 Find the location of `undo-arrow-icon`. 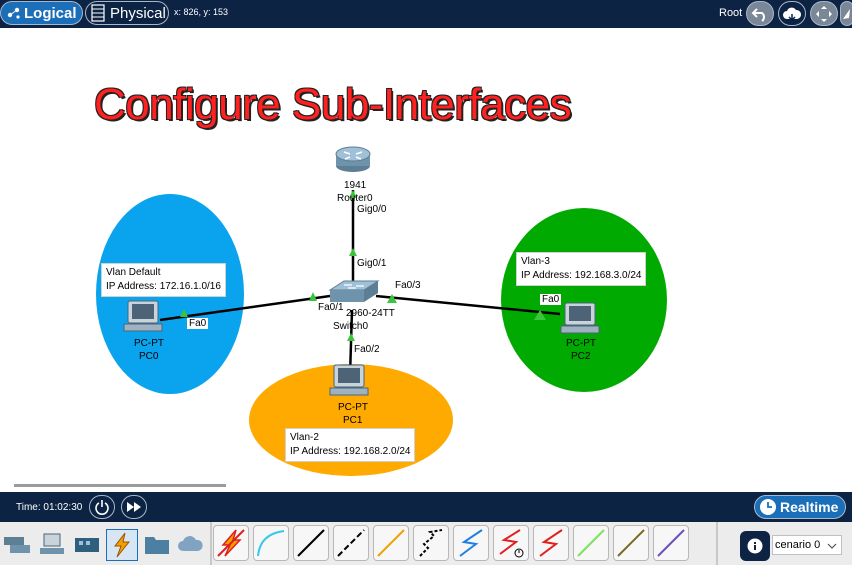

undo-arrow-icon is located at coordinates (758, 14).